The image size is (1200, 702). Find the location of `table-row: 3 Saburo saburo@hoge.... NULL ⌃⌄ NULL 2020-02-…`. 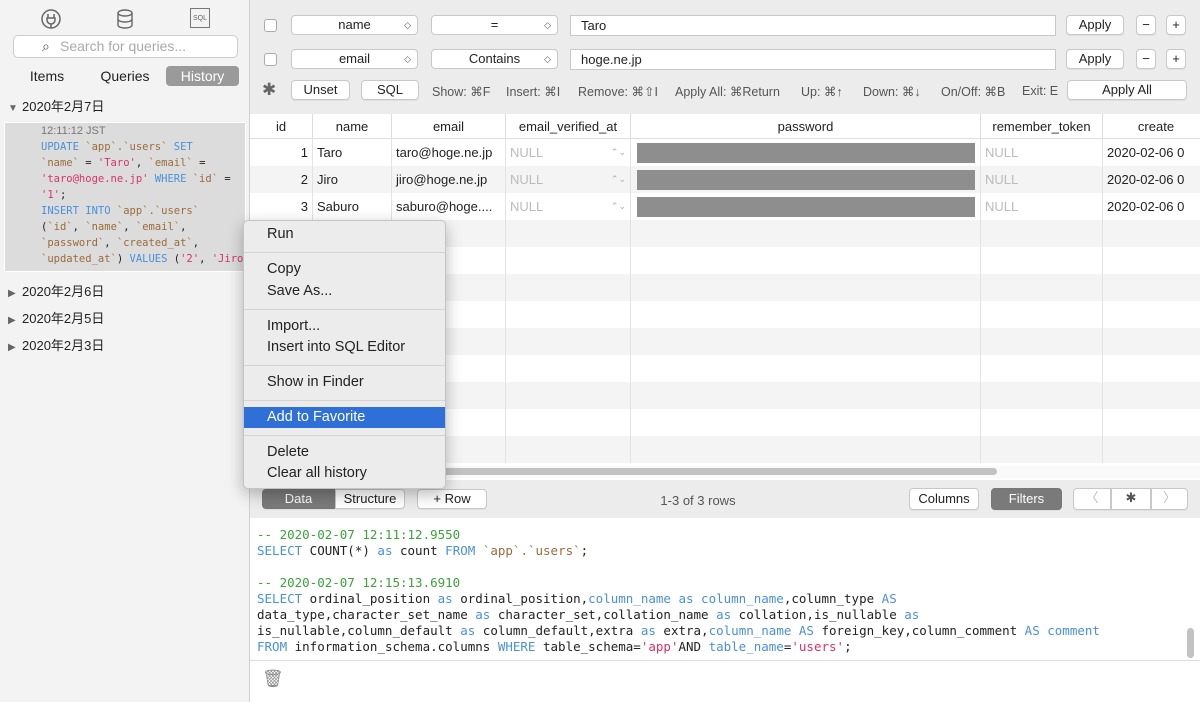

table-row: 3 Saburo saburo@hoge.... NULL ⌃⌄ NULL 2020-02-… is located at coordinates (725, 206).